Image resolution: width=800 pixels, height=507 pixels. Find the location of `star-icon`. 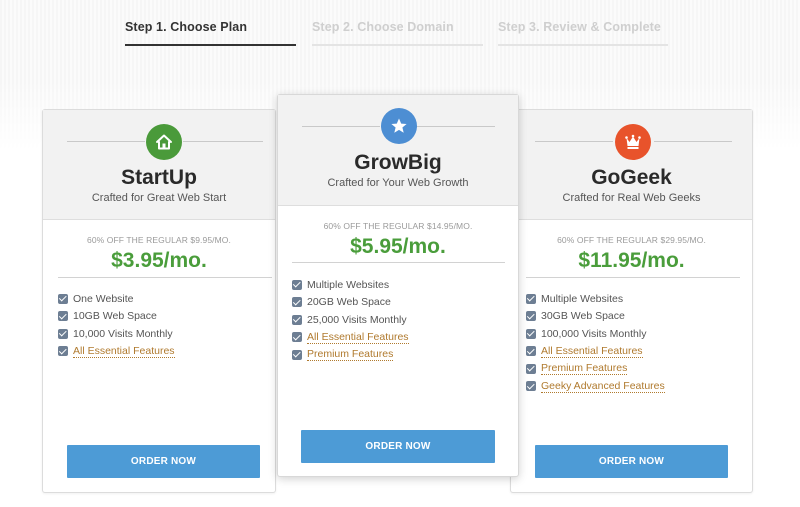

star-icon is located at coordinates (399, 125).